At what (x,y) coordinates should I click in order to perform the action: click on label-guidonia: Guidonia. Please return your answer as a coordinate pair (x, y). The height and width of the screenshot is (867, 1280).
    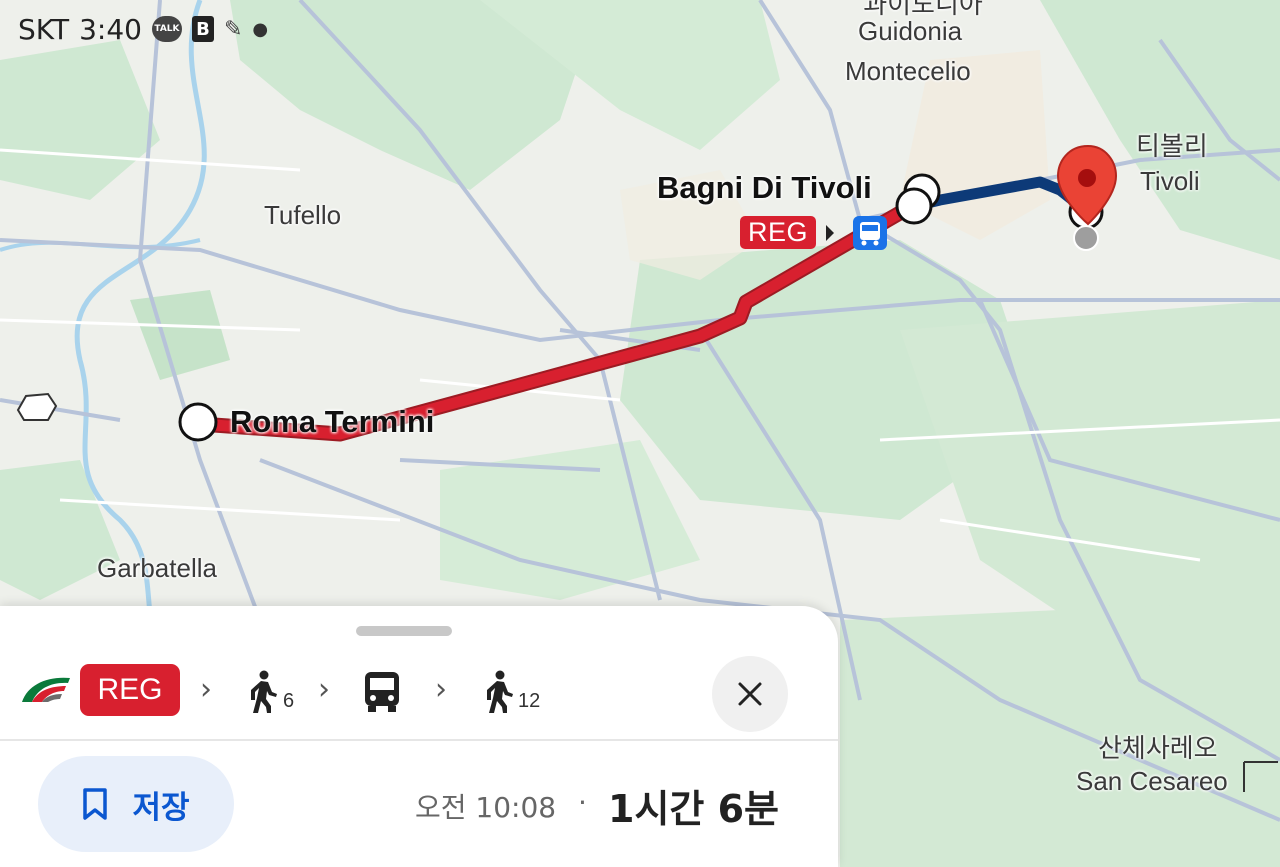
    Looking at the image, I should click on (910, 31).